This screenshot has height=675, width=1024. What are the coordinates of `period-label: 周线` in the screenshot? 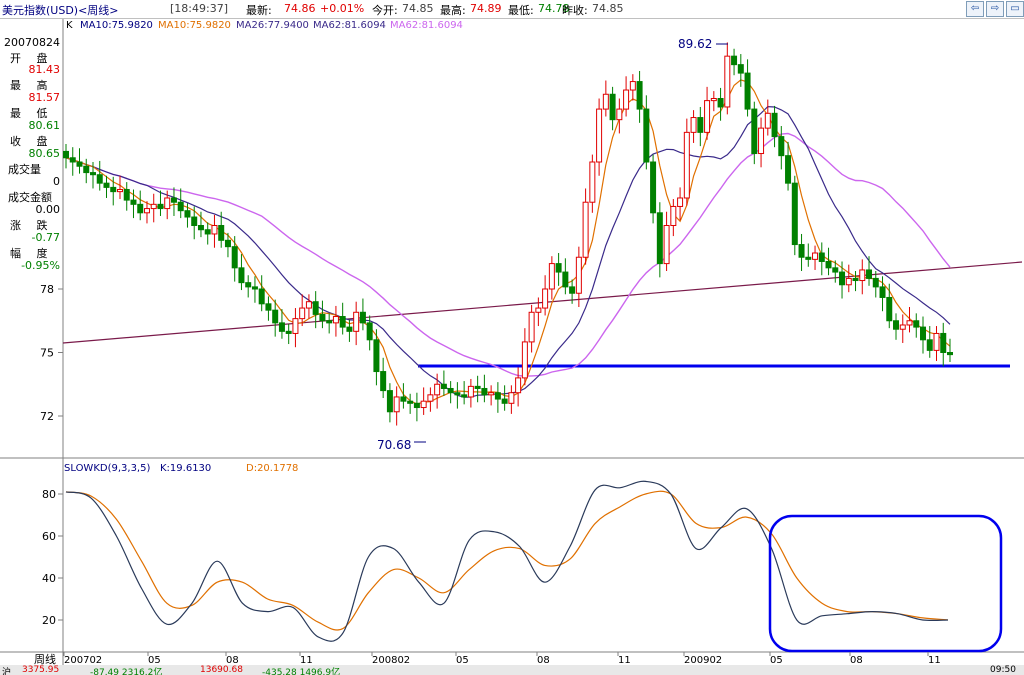 It's located at (45, 659).